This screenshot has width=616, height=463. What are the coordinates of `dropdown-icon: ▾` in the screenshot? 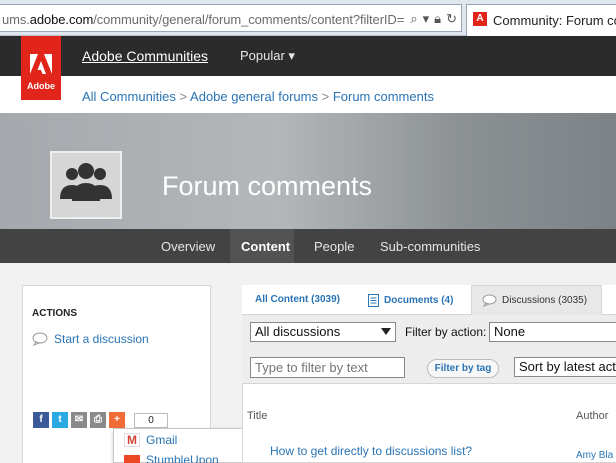 It's located at (426, 19).